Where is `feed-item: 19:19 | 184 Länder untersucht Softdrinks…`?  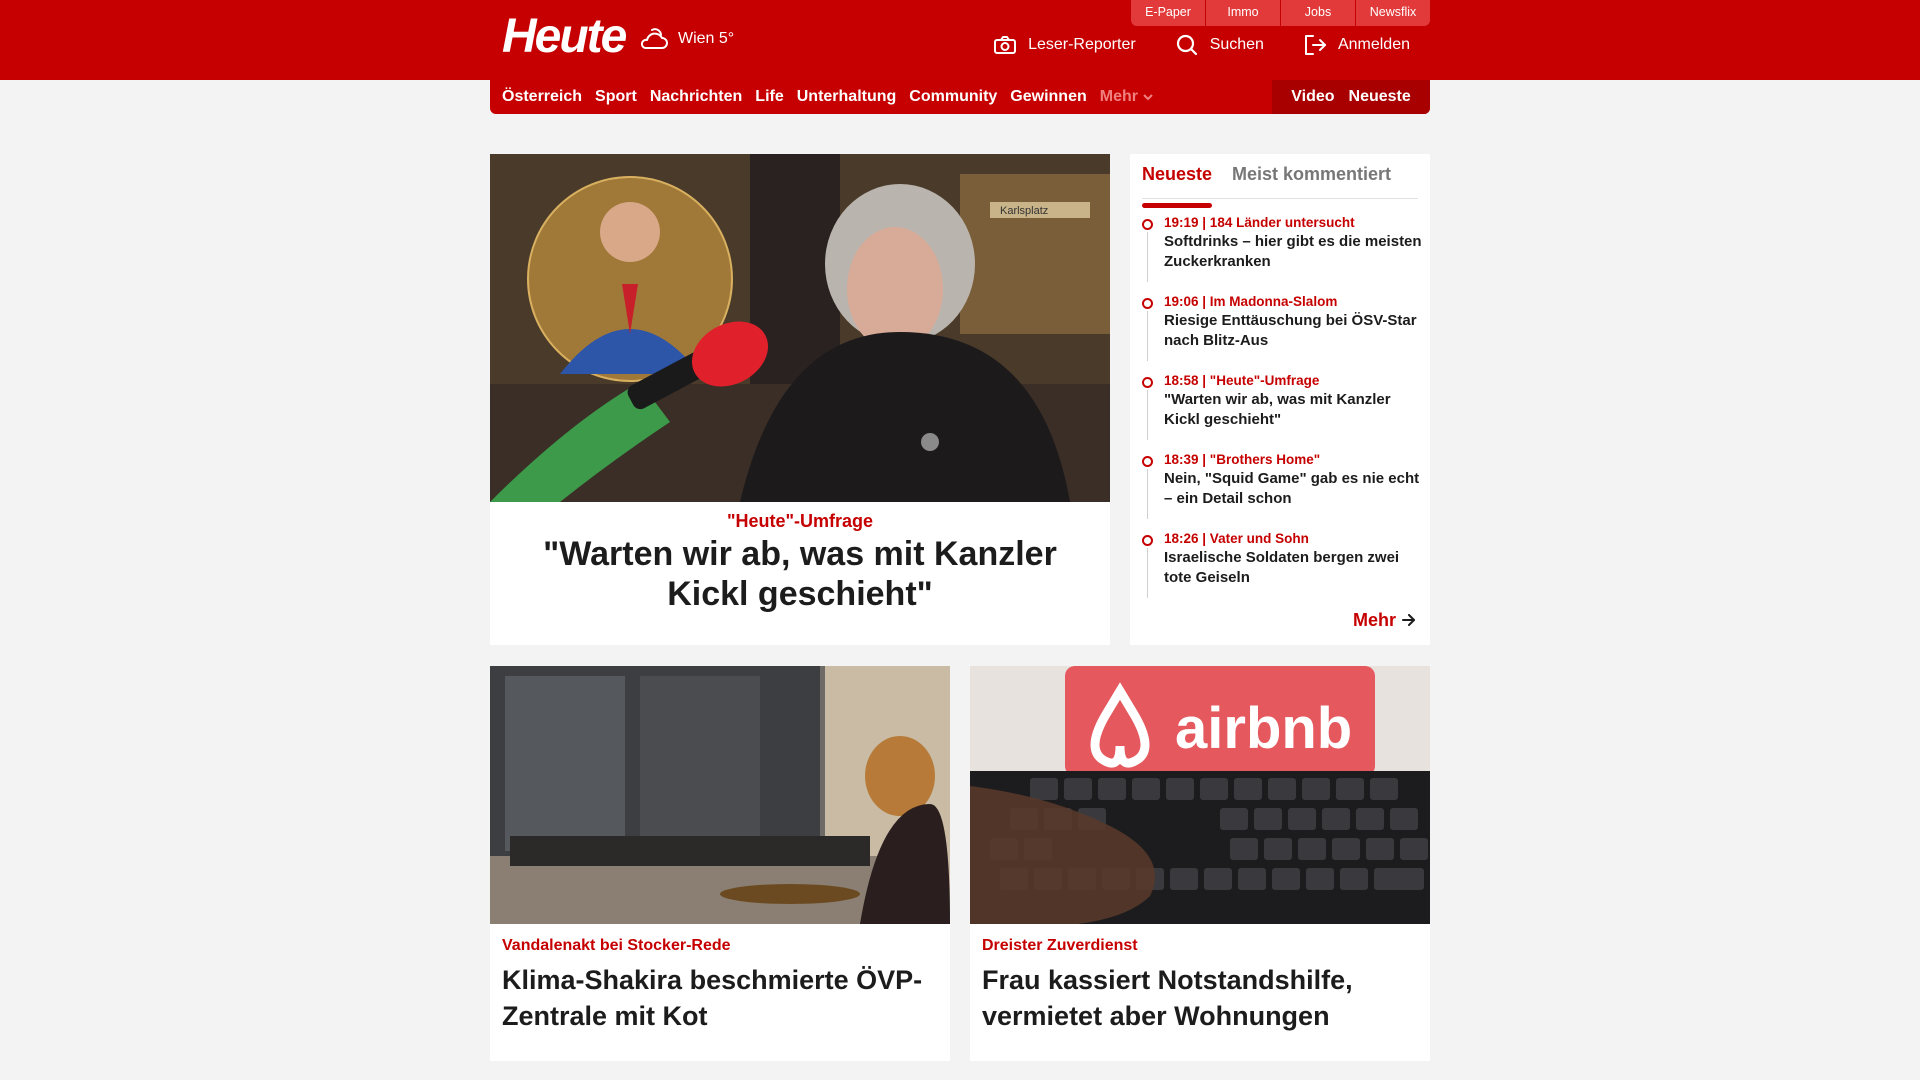
feed-item: 19:19 | 184 Länder untersucht Softdrinks… is located at coordinates (1282, 253).